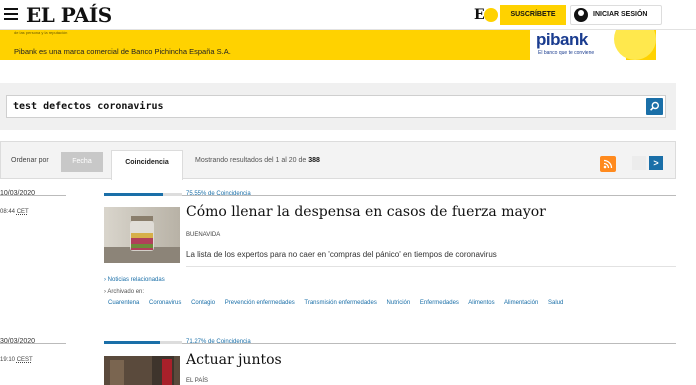 Image resolution: width=696 pixels, height=385 pixels. I want to click on people-image, so click(142, 370).